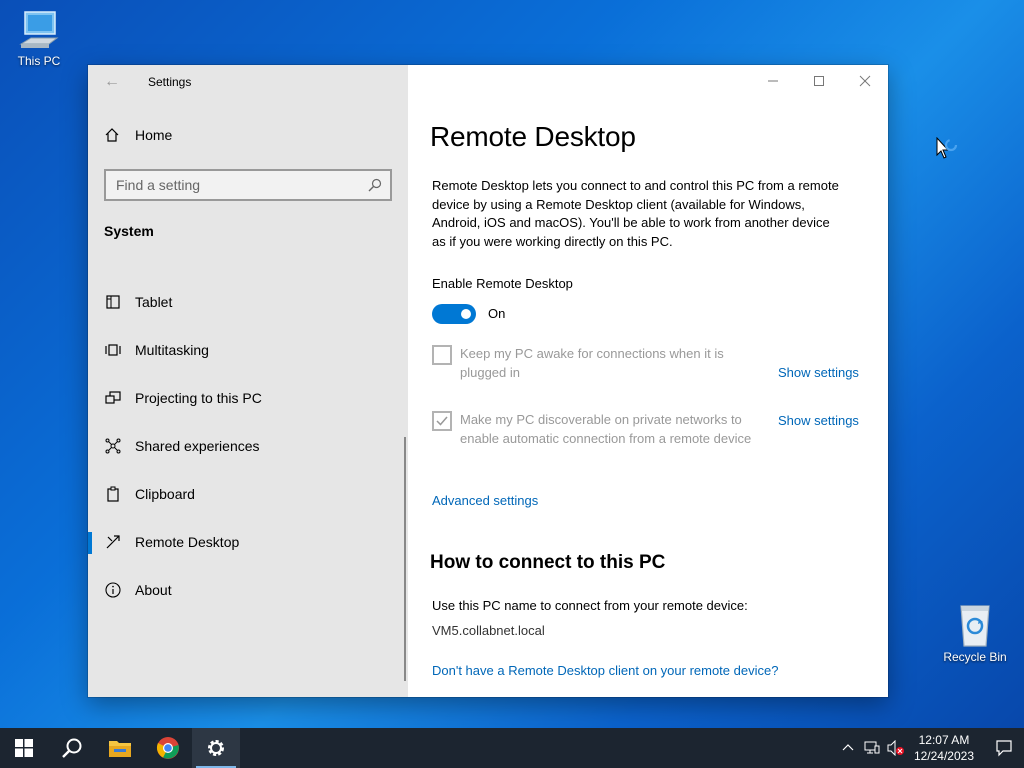 Image resolution: width=1024 pixels, height=768 pixels. I want to click on sidebar-item-label: Clipboard, so click(165, 494).